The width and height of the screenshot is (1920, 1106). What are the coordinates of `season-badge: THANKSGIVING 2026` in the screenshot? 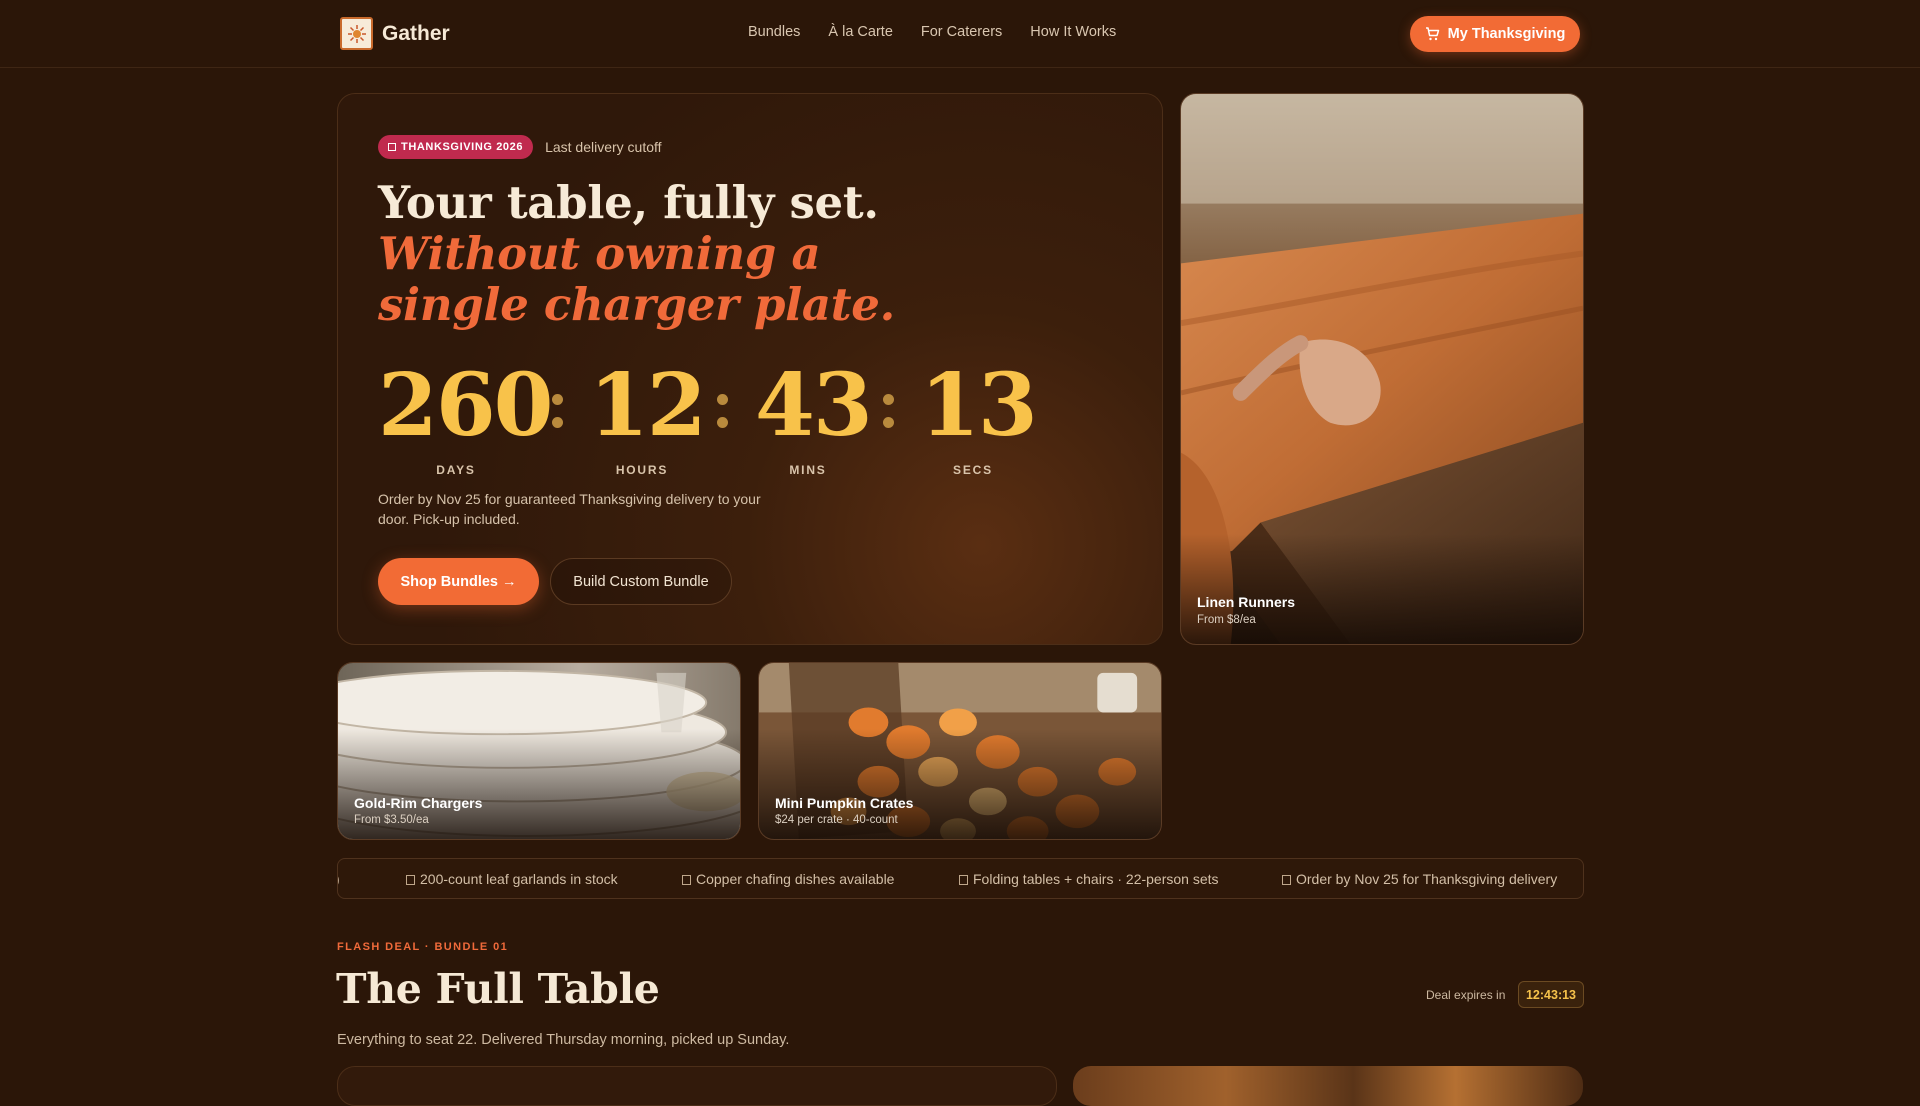 It's located at (456, 147).